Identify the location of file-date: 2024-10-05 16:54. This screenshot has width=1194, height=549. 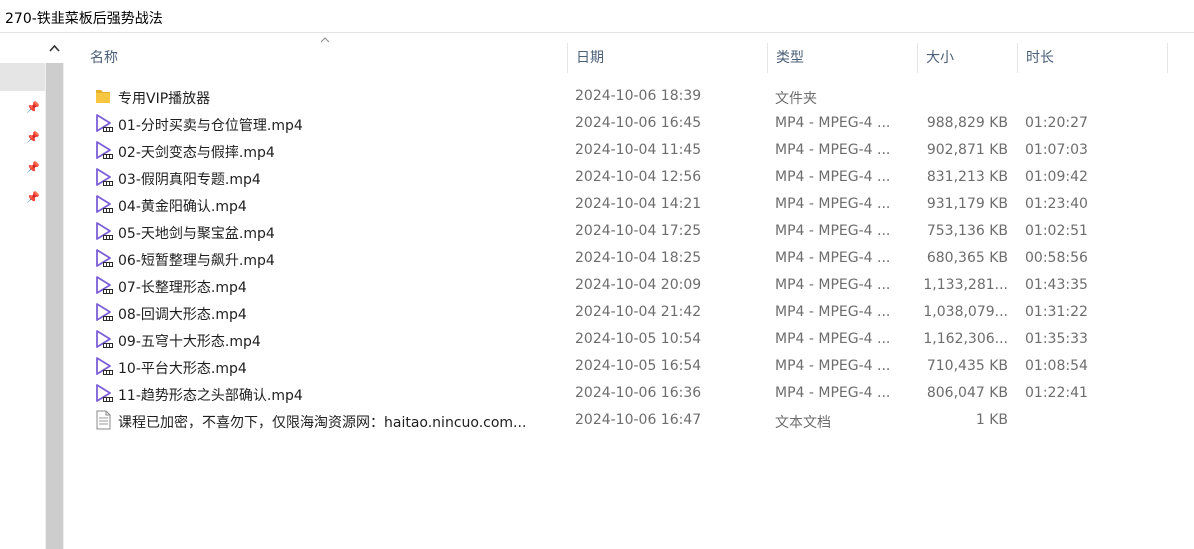
(638, 366).